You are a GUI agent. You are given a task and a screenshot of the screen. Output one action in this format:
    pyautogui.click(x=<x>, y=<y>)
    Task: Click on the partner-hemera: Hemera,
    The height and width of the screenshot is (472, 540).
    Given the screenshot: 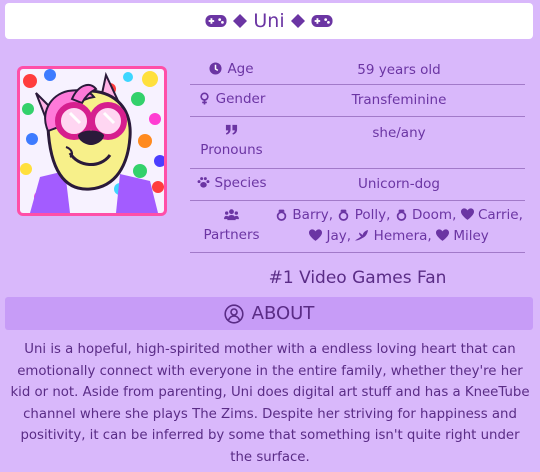 What is the action you would take?
    pyautogui.click(x=393, y=236)
    